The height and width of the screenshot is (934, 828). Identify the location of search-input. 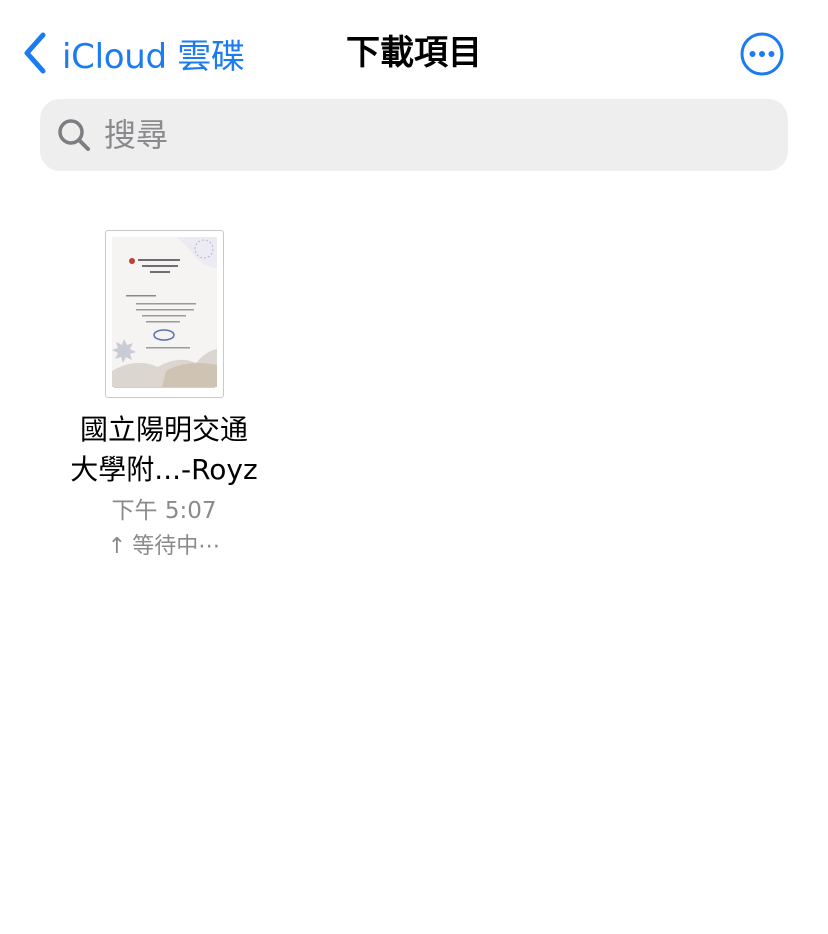
(424, 135).